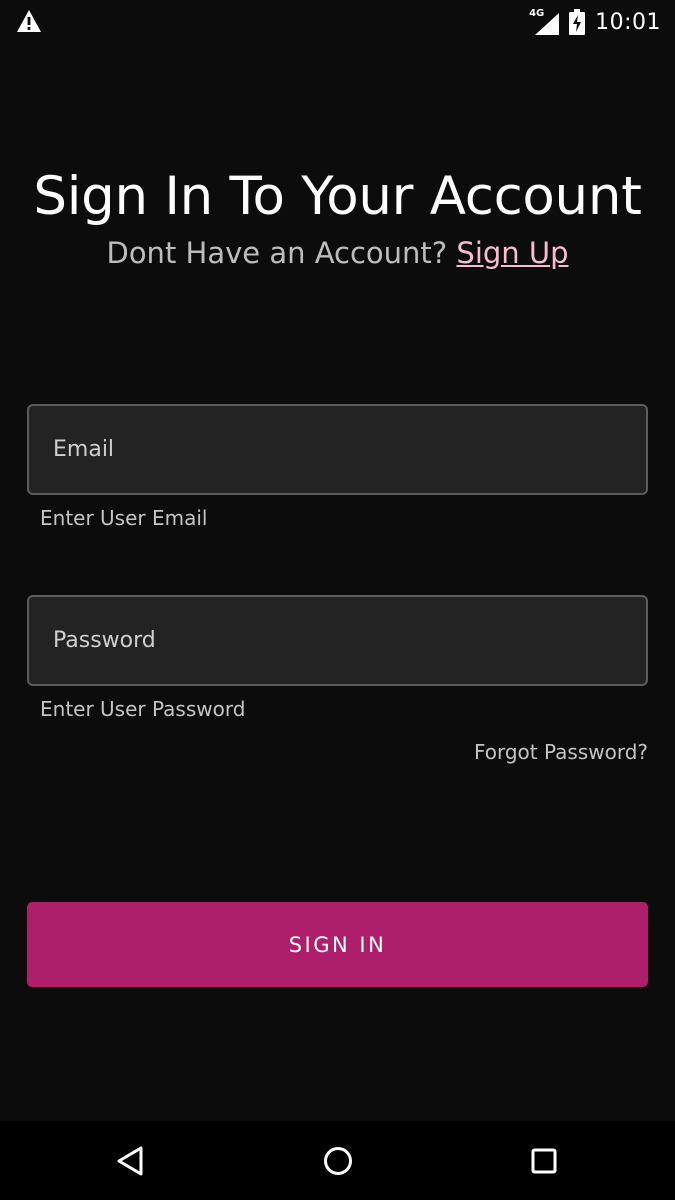 The width and height of the screenshot is (675, 1200). I want to click on email-helper-text: Enter User Email, so click(124, 518).